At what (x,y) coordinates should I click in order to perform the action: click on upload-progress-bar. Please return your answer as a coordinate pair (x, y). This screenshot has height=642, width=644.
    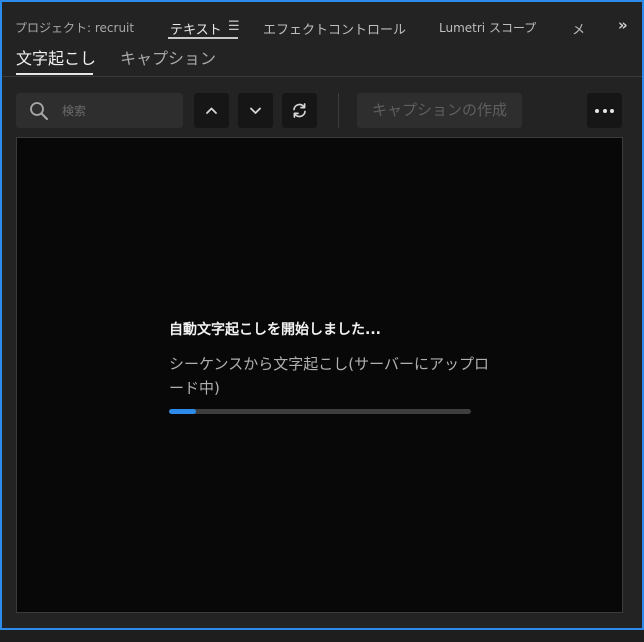
    Looking at the image, I should click on (320, 411).